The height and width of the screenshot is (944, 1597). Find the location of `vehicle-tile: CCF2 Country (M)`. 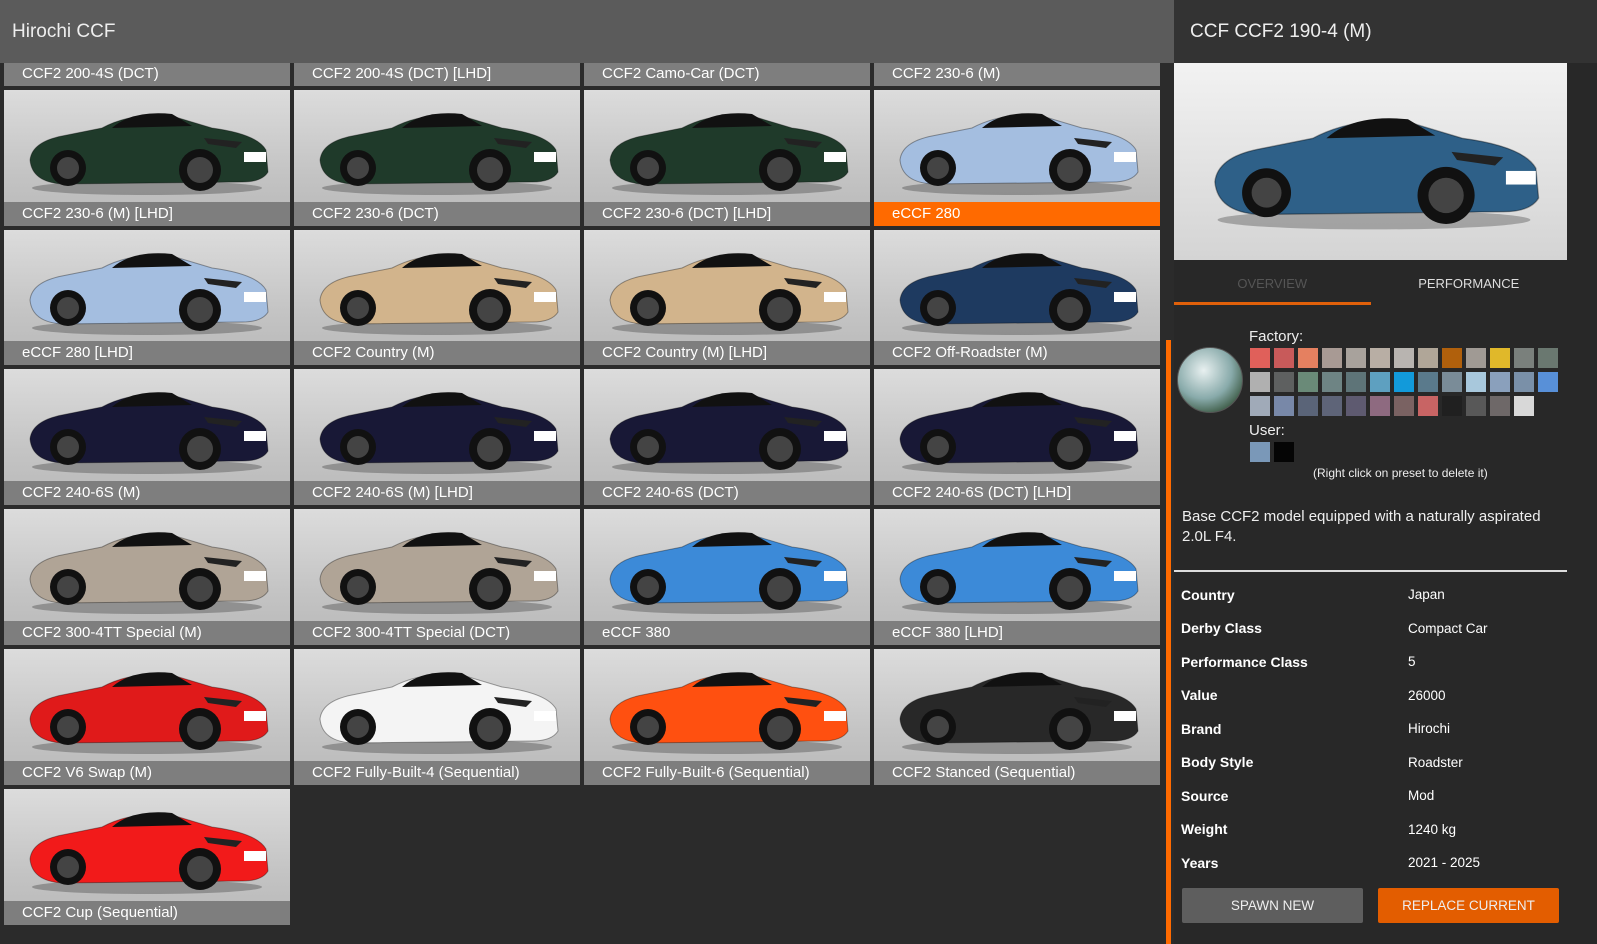

vehicle-tile: CCF2 Country (M) is located at coordinates (437, 297).